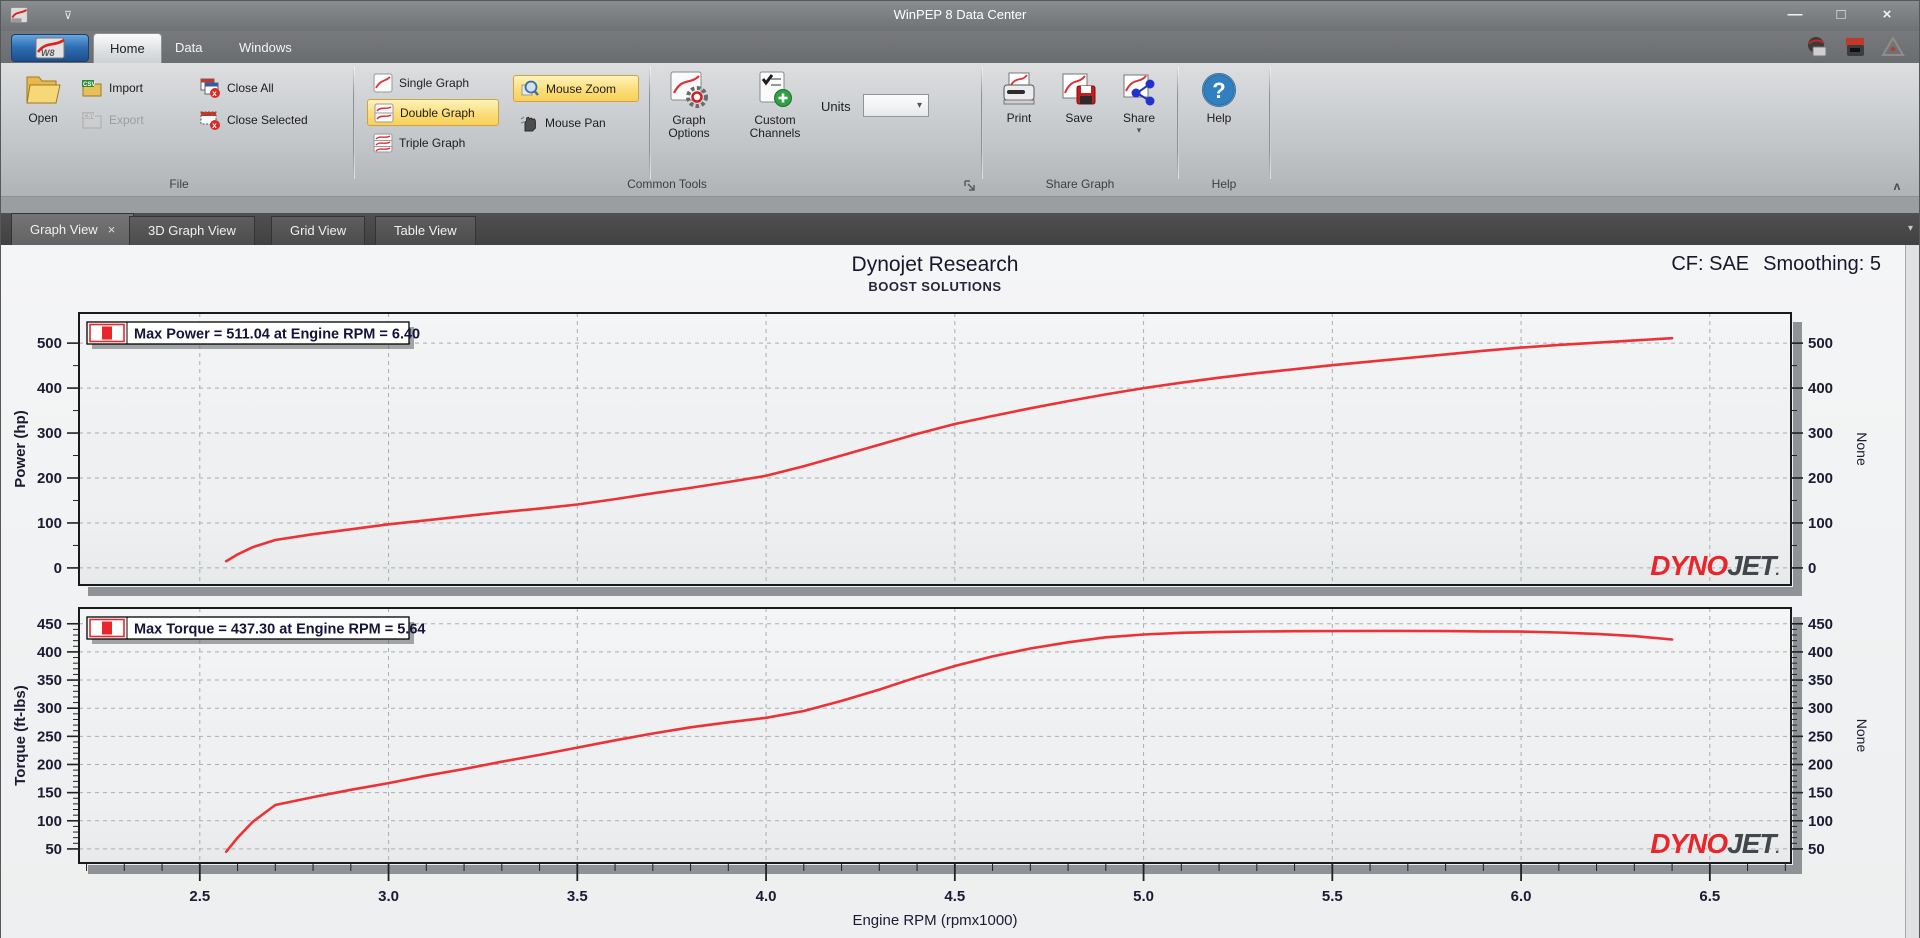 This screenshot has width=1920, height=938. I want to click on tab-data: Data, so click(188, 48).